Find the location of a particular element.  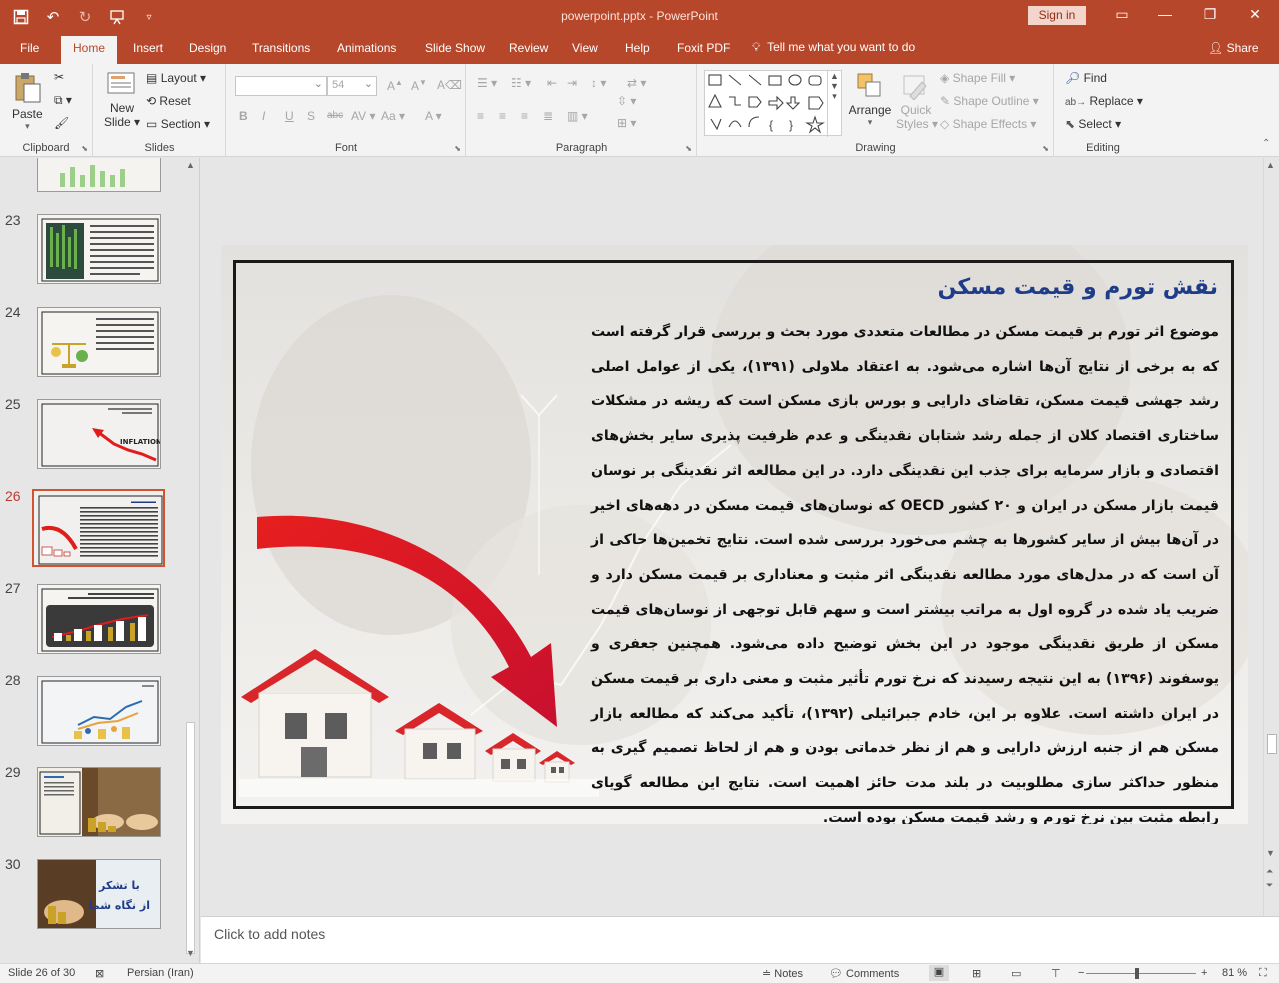

tab-transitions: Transitions is located at coordinates (281, 48).